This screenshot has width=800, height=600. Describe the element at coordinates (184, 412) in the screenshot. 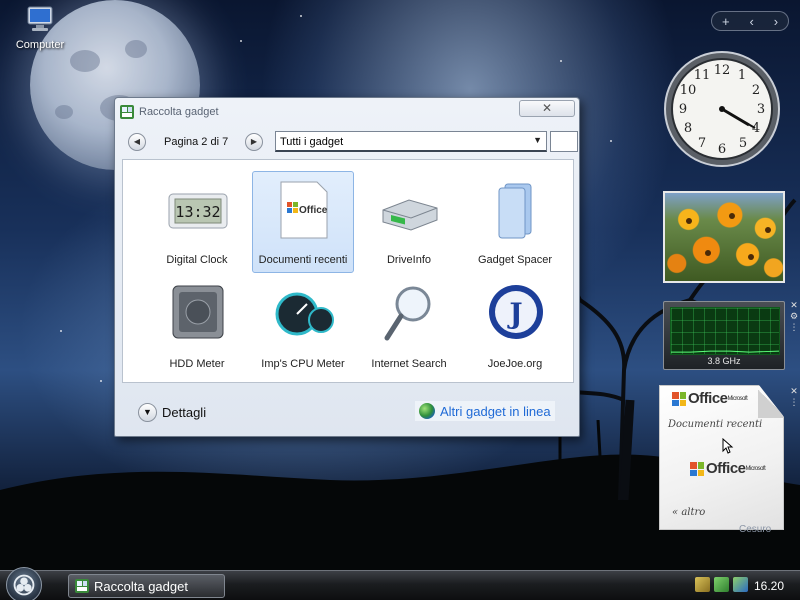

I see `details-label: Dettagli` at that location.